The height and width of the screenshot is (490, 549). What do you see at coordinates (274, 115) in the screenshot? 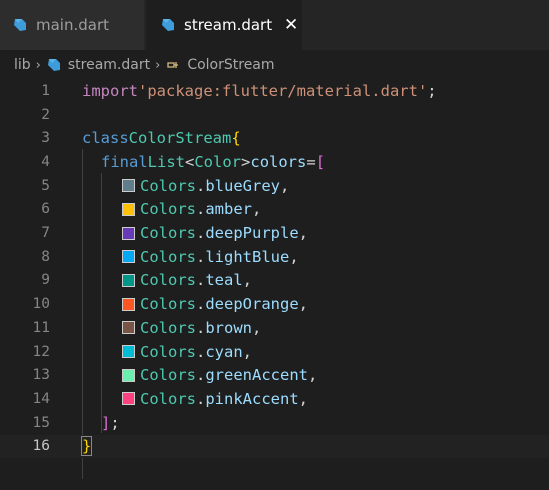
I see `code-line: 2` at bounding box center [274, 115].